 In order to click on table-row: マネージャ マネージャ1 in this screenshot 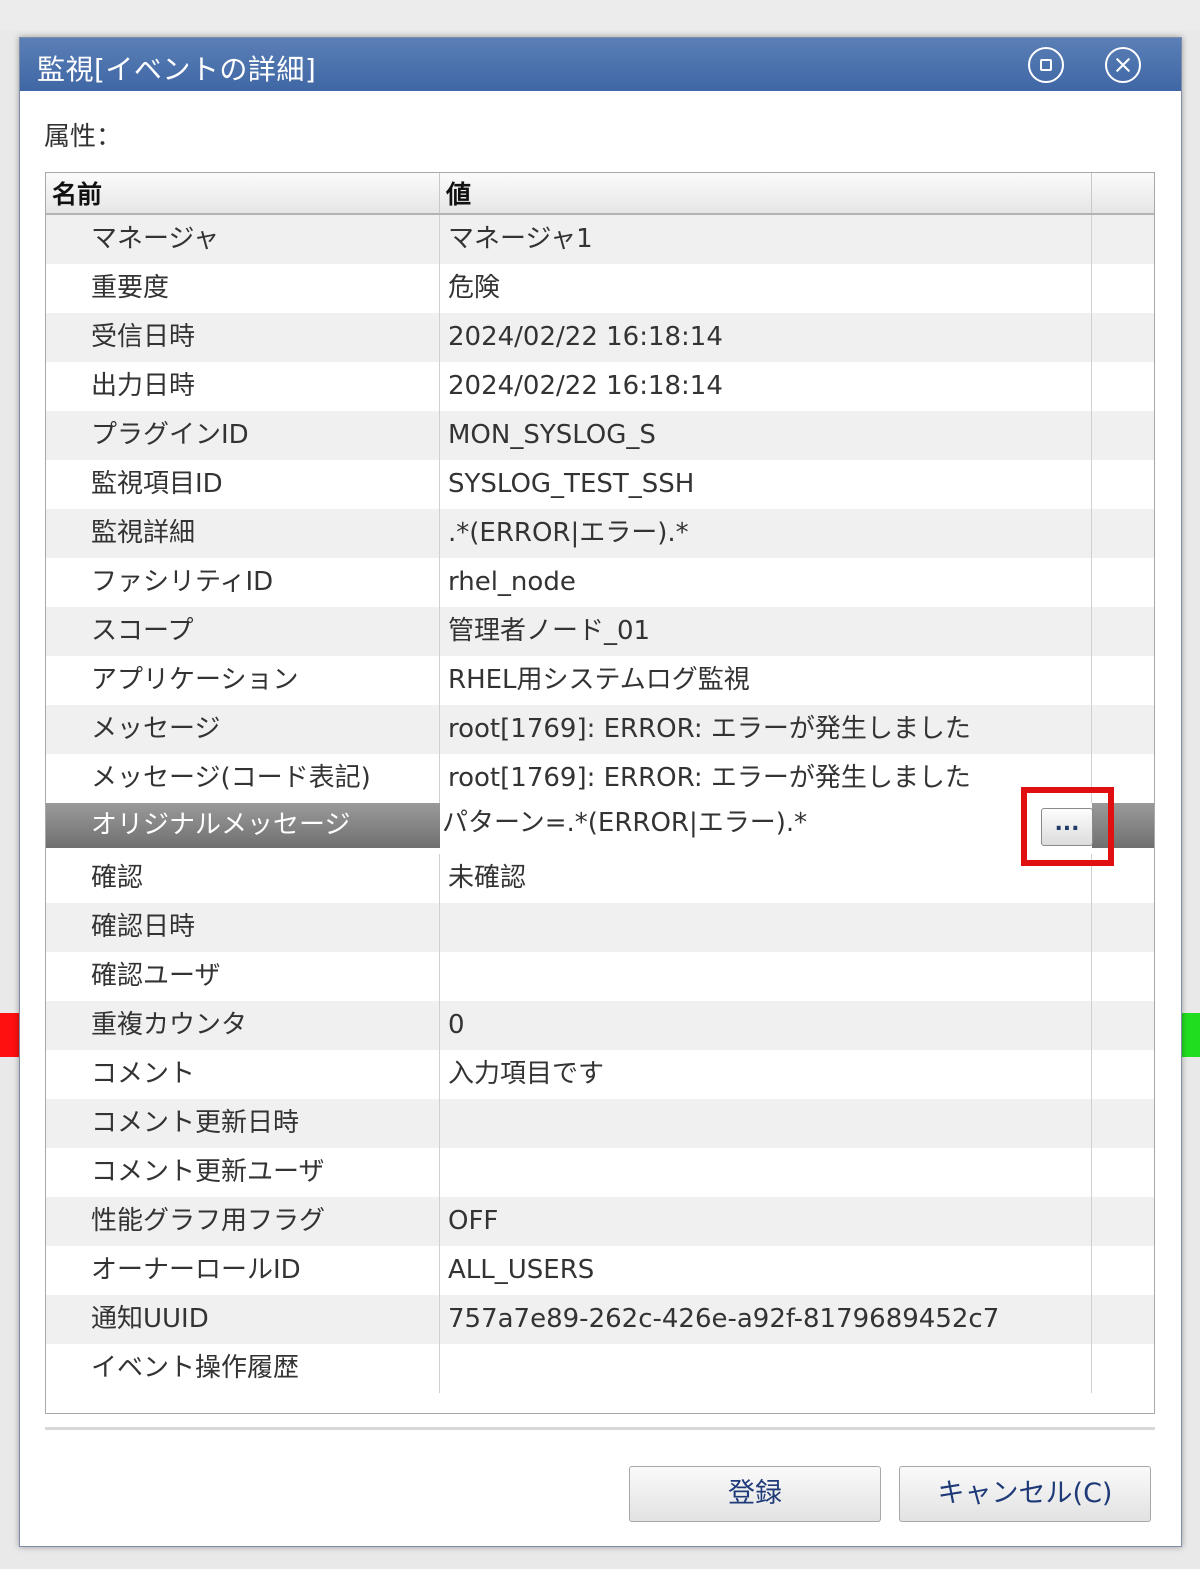, I will do `click(600, 239)`.